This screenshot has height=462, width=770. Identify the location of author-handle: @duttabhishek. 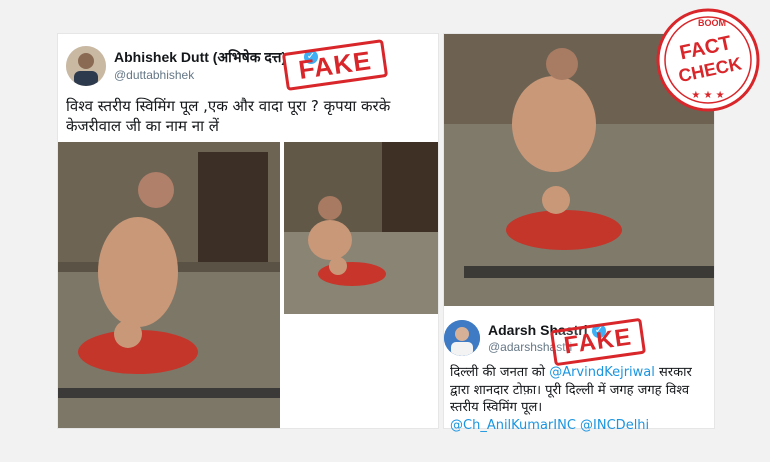
(154, 75).